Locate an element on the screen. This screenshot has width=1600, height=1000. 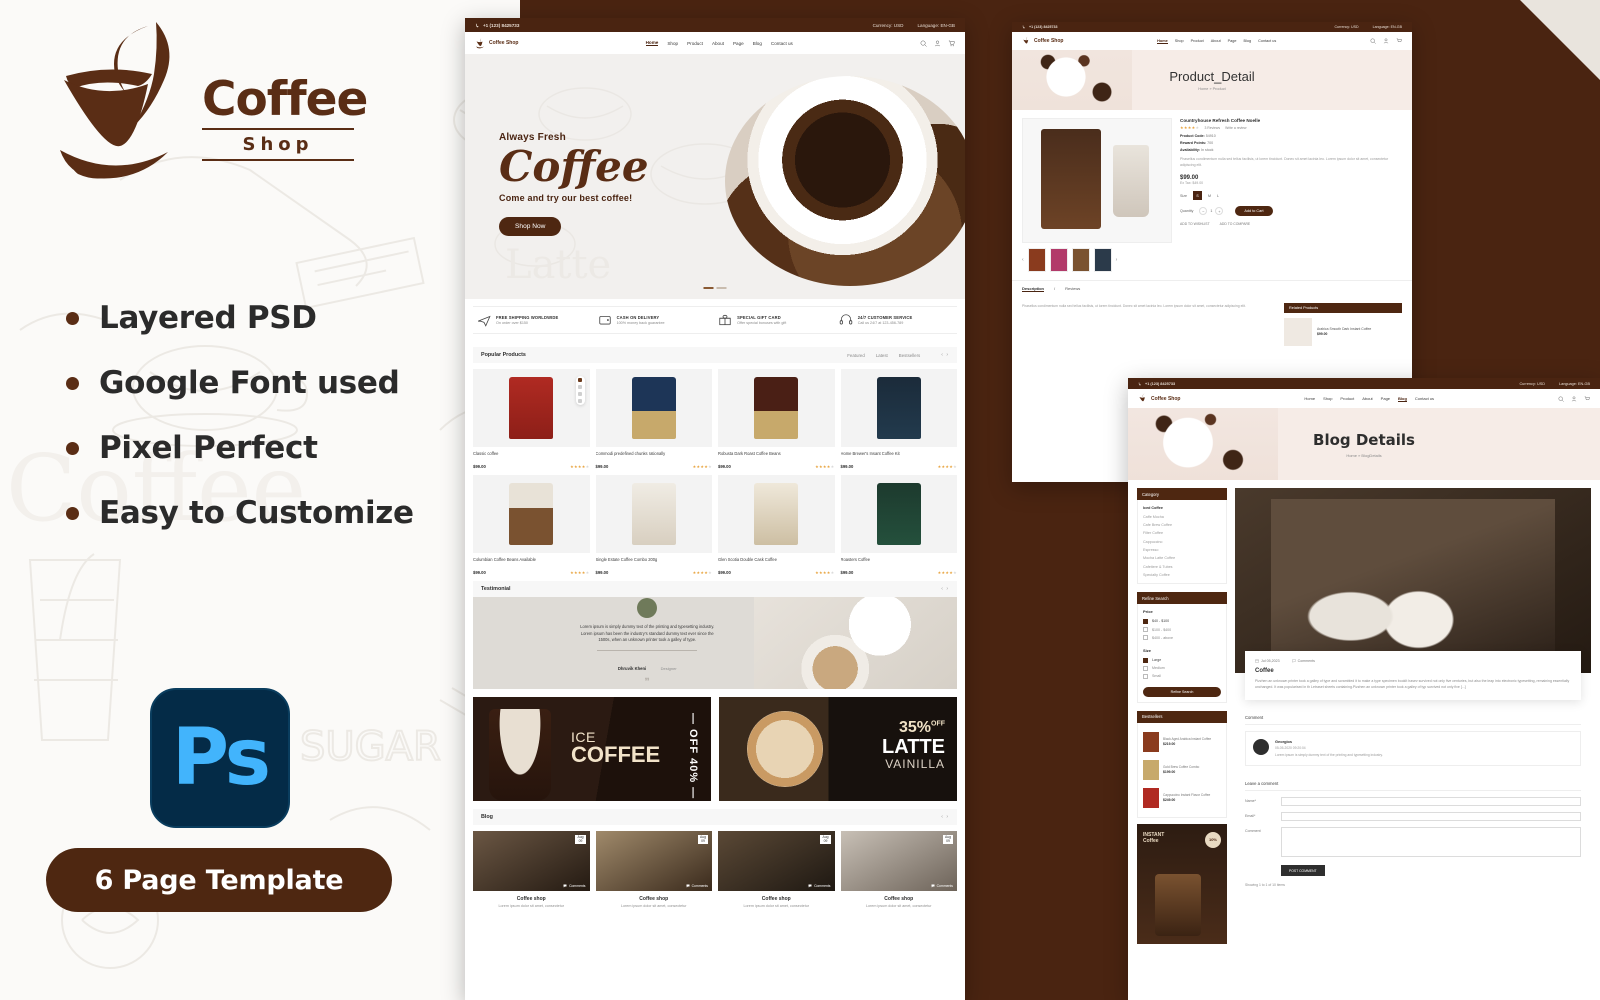
size-filter-option: Large is located at coordinates (1182, 660).